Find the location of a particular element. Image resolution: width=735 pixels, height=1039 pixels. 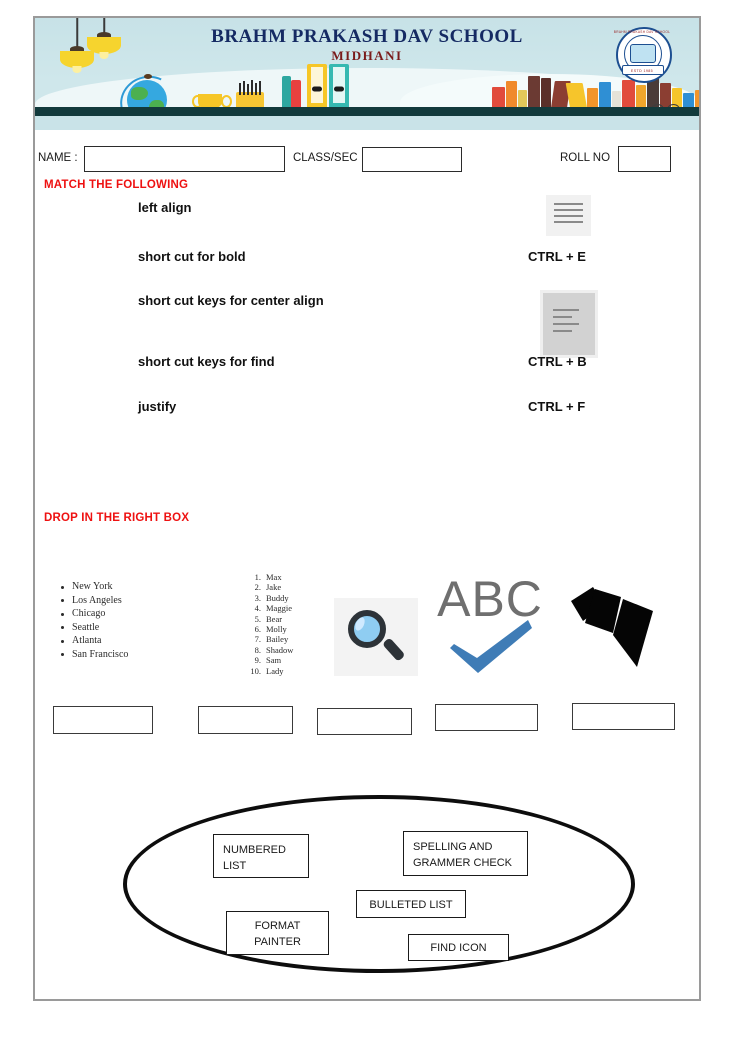

list-item: 2. Jake is located at coordinates (268, 587).